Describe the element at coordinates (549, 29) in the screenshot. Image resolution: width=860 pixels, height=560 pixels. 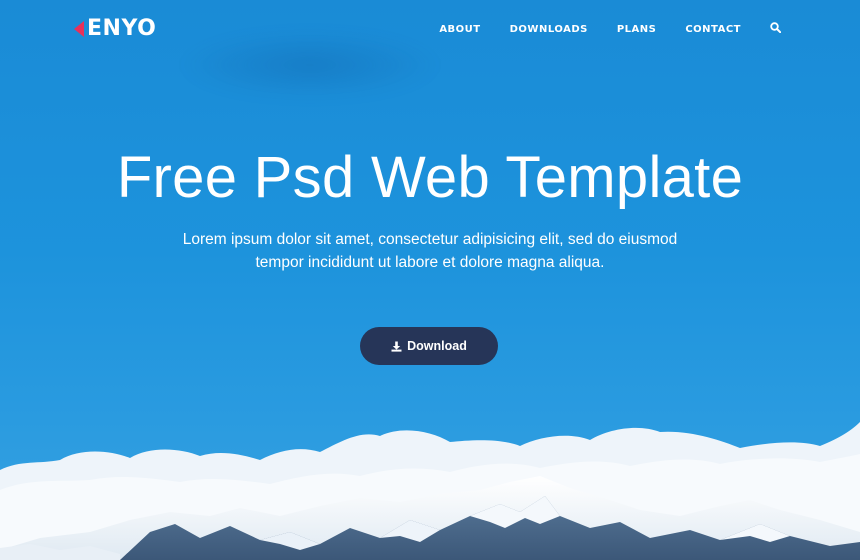
I see `nav-item-downloads: DOWNLOADS` at that location.